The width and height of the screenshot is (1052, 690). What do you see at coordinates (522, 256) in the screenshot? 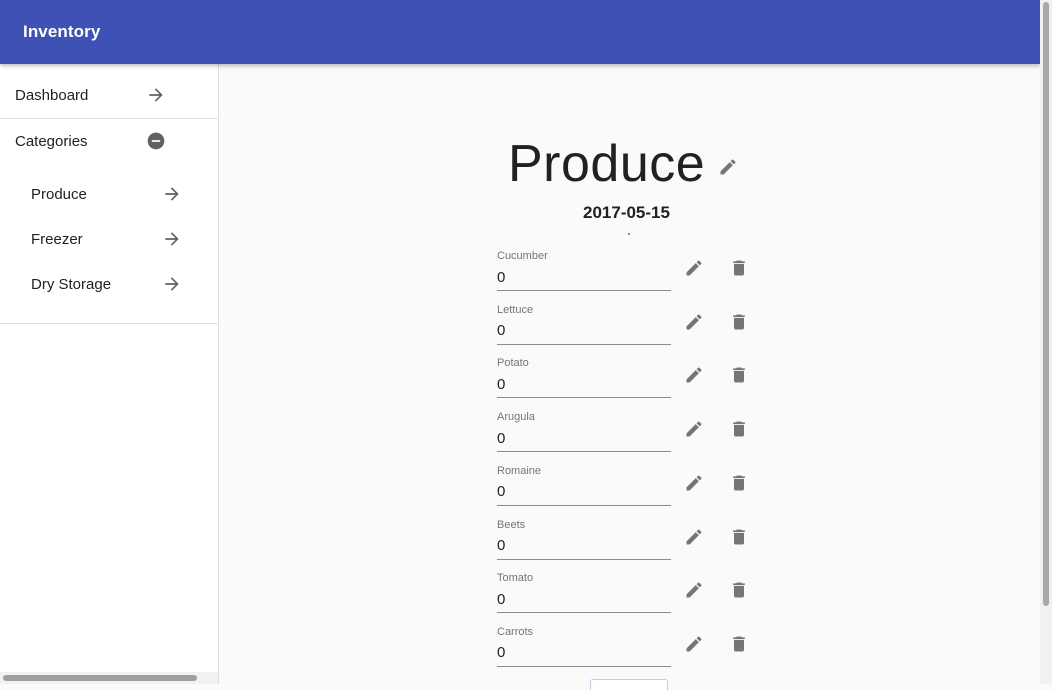
I see `item-name-label: Cucumber` at bounding box center [522, 256].